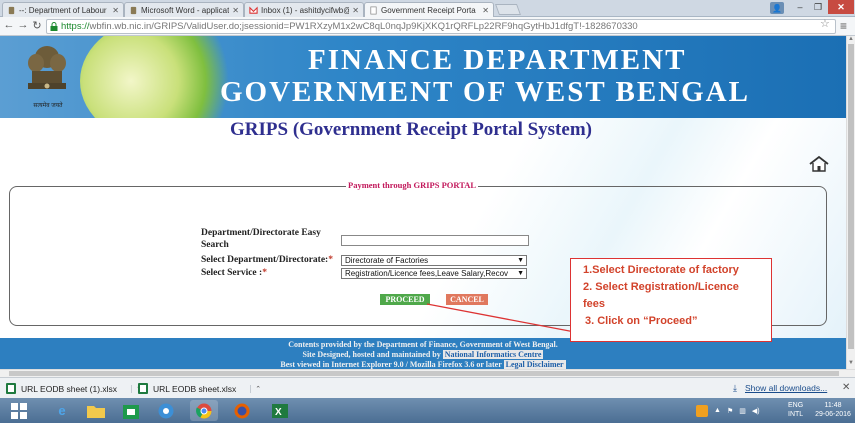 This screenshot has height=423, width=855. I want to click on maximize-button: ❐, so click(818, 7).